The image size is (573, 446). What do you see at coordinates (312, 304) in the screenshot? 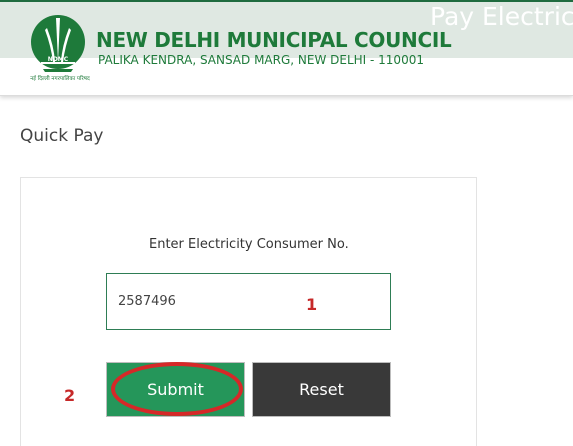
I see `step-1-marker: 1` at bounding box center [312, 304].